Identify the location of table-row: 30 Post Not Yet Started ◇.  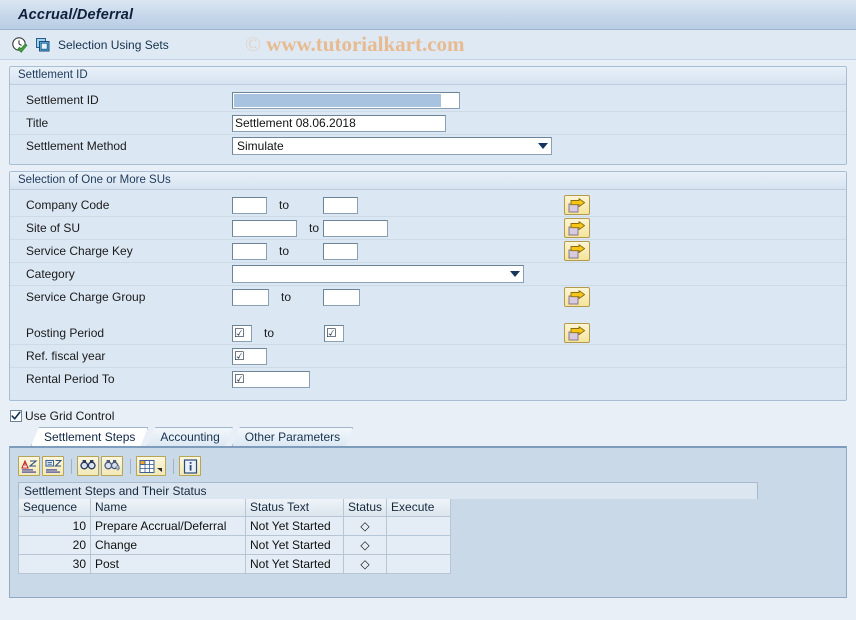
(235, 563).